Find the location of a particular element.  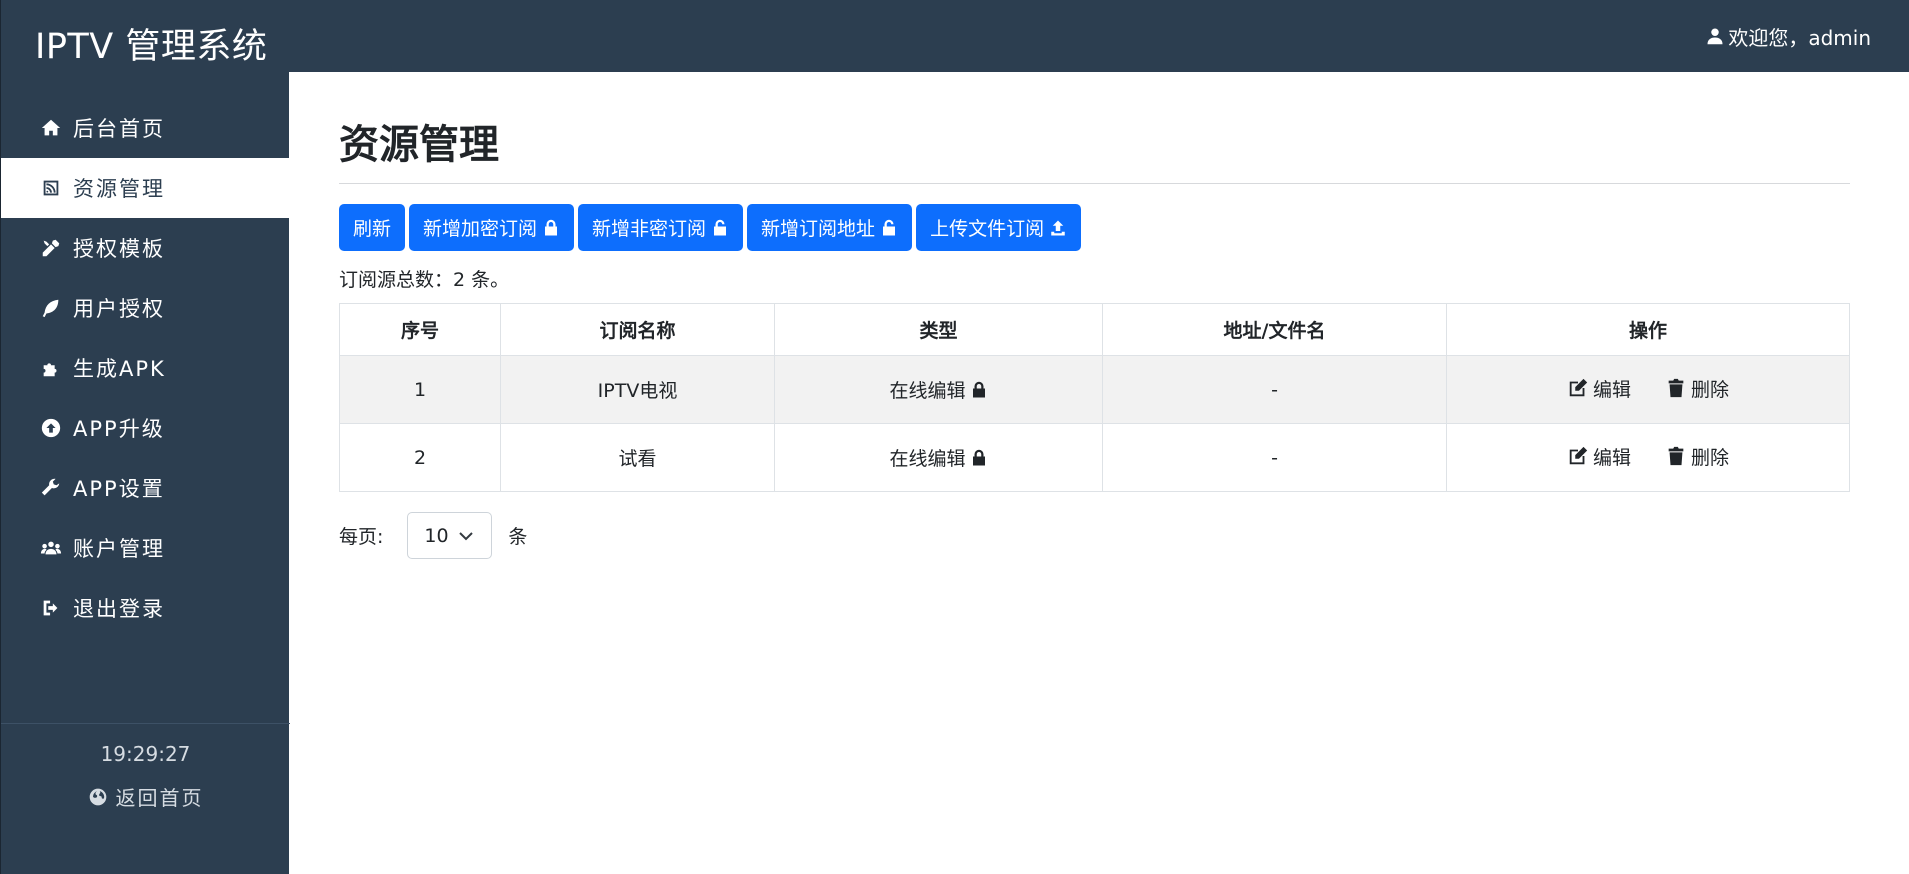

sidebar-item-resources: 资源管理 is located at coordinates (145, 188).